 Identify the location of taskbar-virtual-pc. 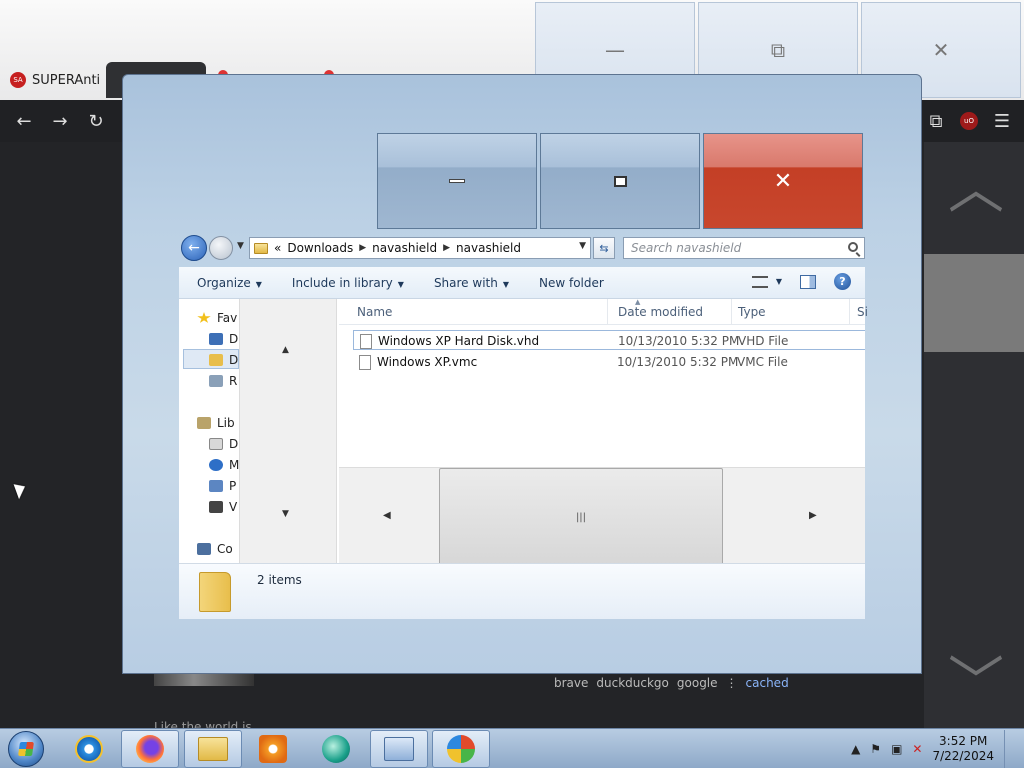
(399, 749).